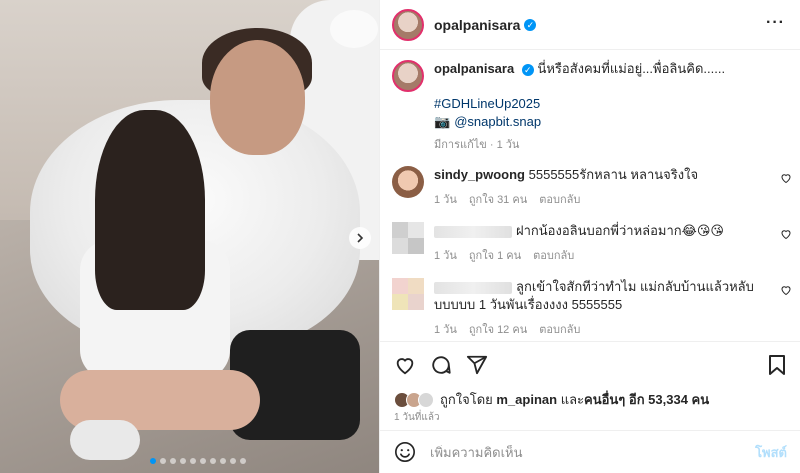  I want to click on more-icon: ···, so click(775, 23).